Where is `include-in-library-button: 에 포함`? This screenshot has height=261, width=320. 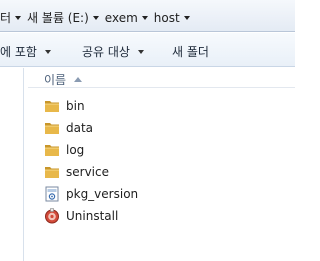
include-in-library-button: 에 포함 is located at coordinates (25, 51).